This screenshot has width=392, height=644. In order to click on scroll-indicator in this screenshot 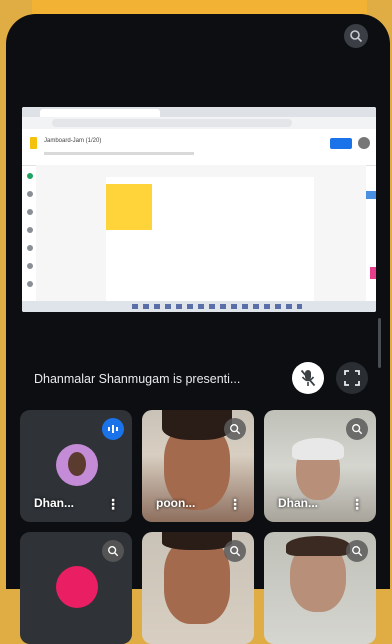, I will do `click(379, 343)`.